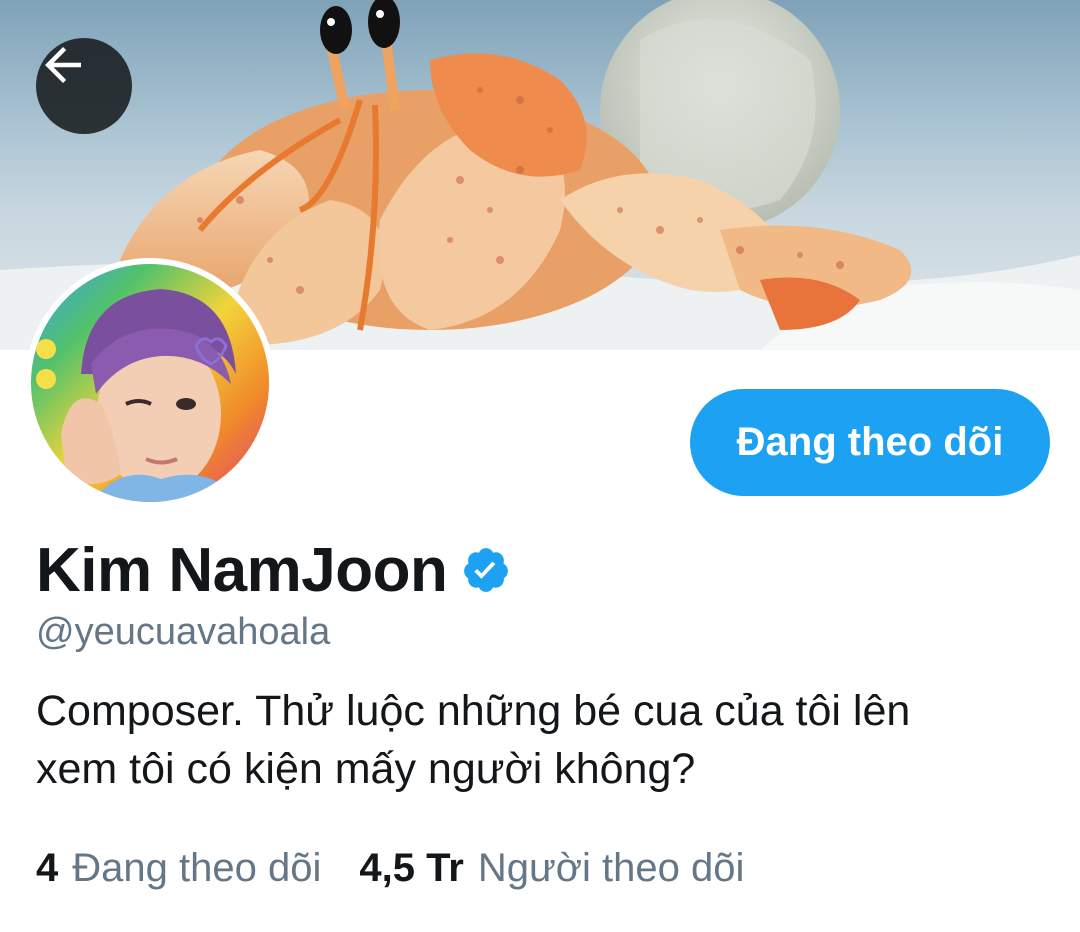  Describe the element at coordinates (197, 867) in the screenshot. I see `following-label: Đang theo dõi` at that location.